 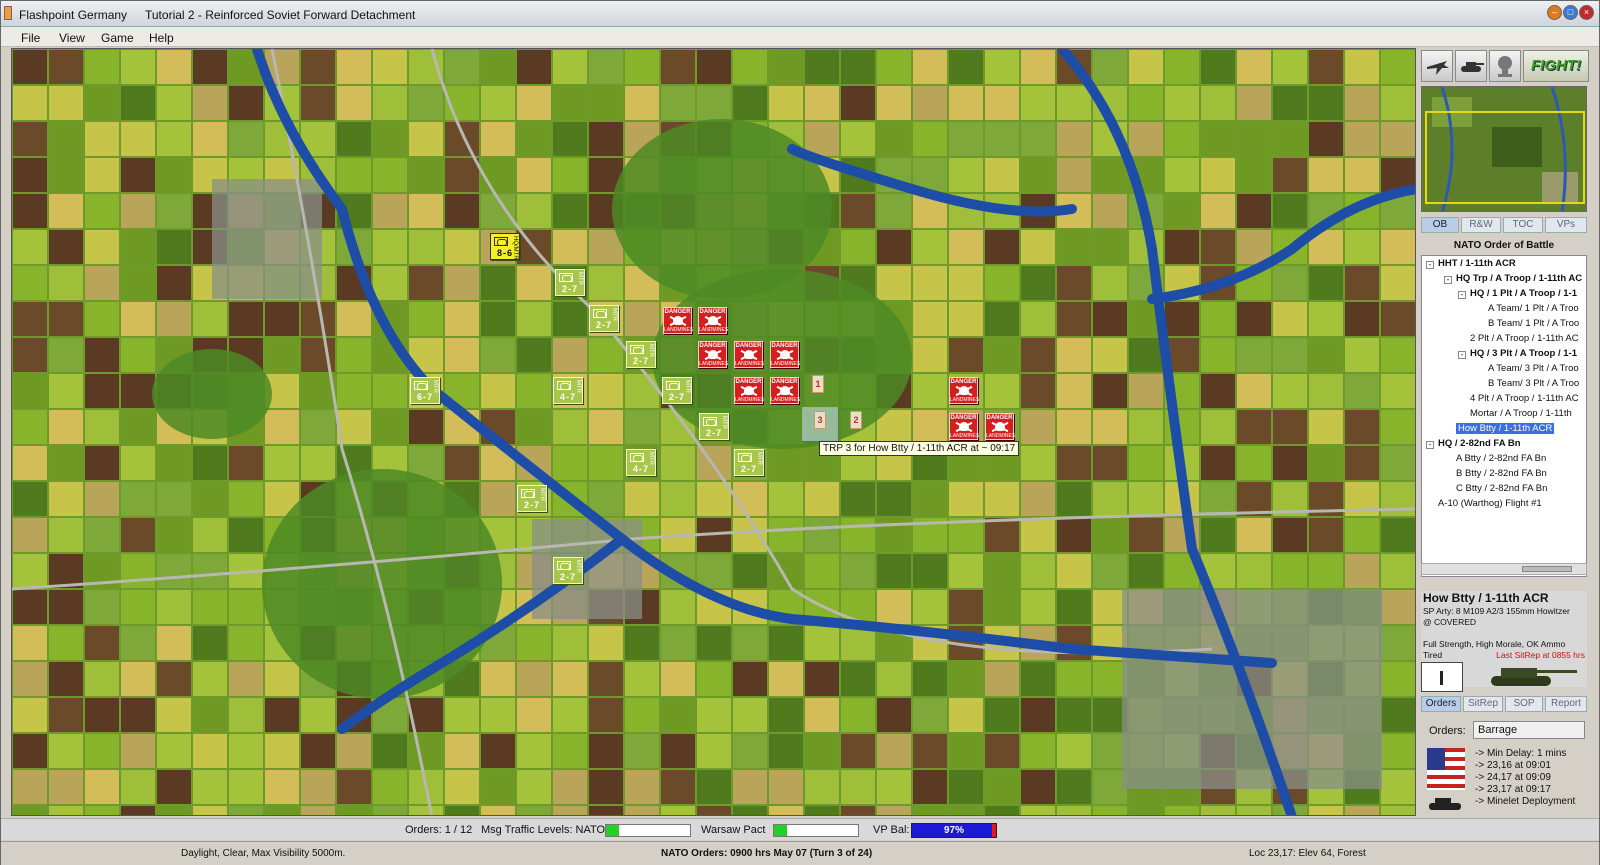 I want to click on orders-count: Orders: 1 / 12, so click(x=439, y=830).